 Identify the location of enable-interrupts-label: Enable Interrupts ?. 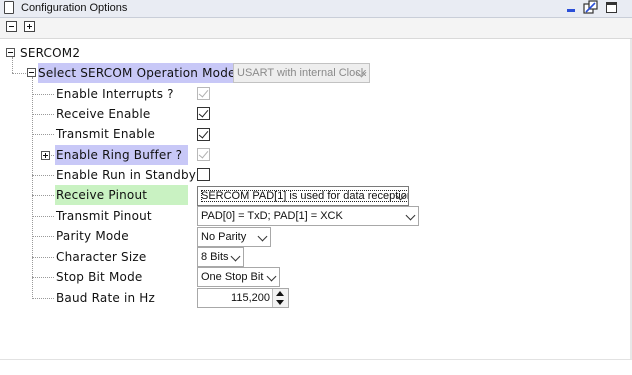
(115, 94).